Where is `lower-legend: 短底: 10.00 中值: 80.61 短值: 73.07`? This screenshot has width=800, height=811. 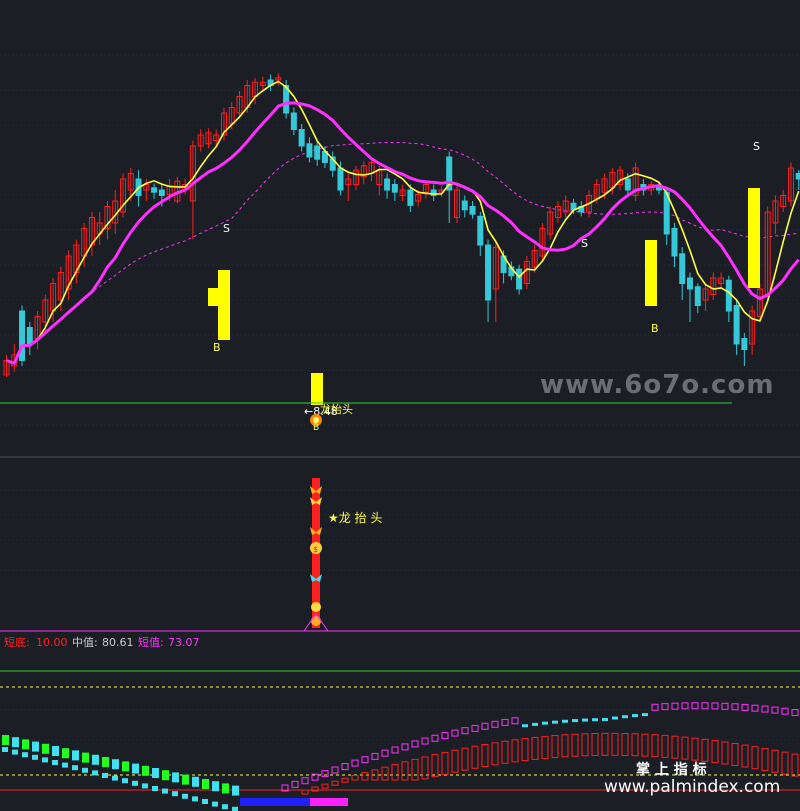
lower-legend: 短底: 10.00 中值: 80.61 短值: 73.07 is located at coordinates (102, 642).